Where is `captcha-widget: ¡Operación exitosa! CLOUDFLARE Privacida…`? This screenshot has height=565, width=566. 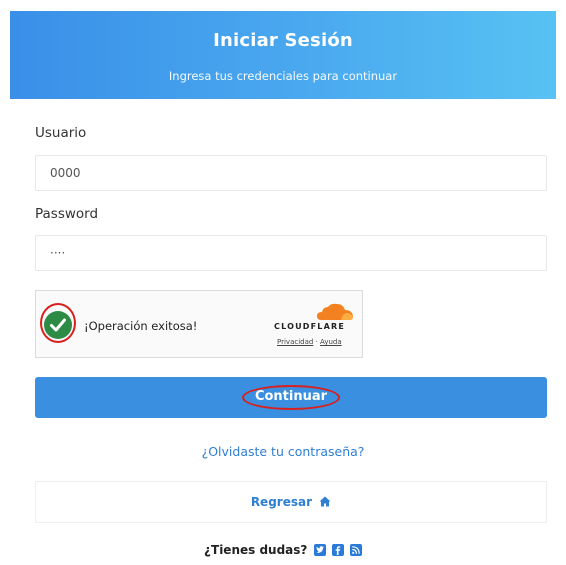
captcha-widget: ¡Operación exitosa! CLOUDFLARE Privacida… is located at coordinates (199, 324).